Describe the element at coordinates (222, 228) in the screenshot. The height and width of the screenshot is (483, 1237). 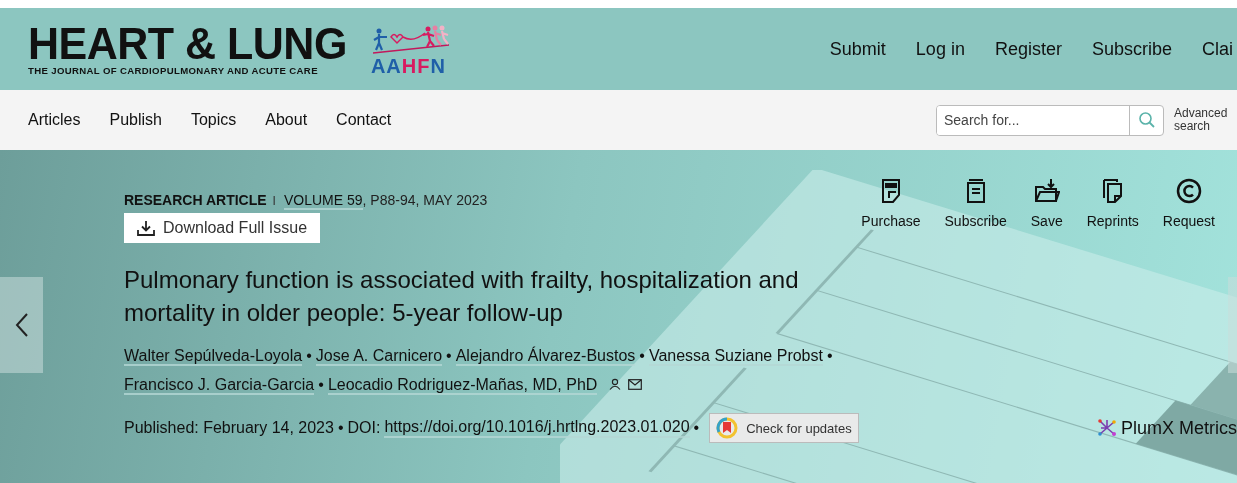
I see `download-issue-button: Download Full Issue` at that location.